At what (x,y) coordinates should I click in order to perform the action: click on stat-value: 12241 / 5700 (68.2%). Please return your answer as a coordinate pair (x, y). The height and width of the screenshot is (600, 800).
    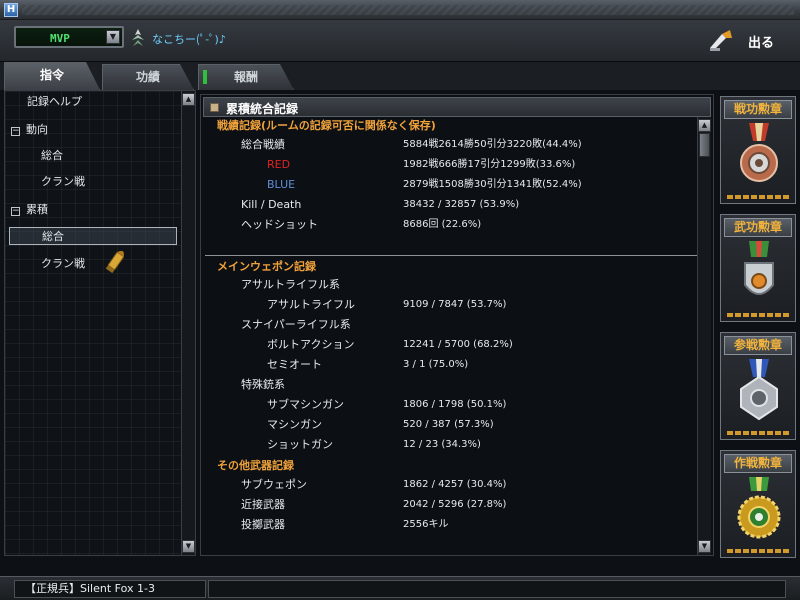
    Looking at the image, I should click on (458, 344).